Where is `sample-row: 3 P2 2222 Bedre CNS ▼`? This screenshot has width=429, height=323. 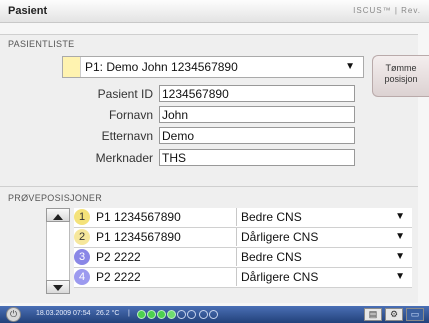
sample-row: 3 P2 2222 Bedre CNS ▼ is located at coordinates (243, 258).